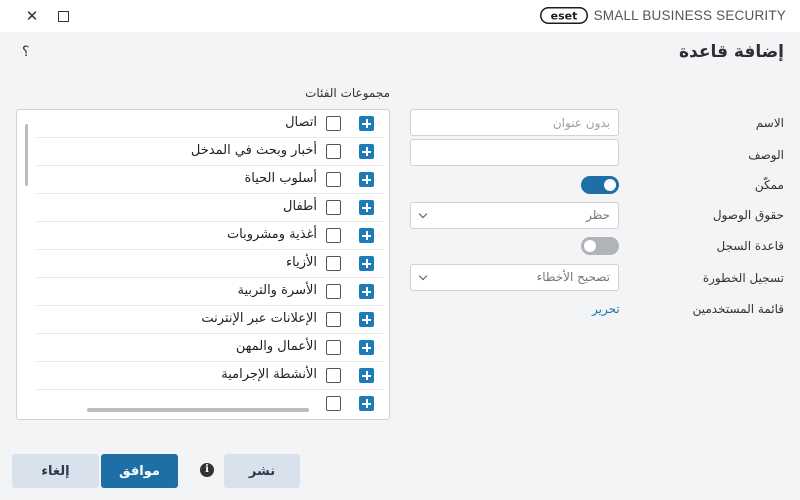  What do you see at coordinates (271, 234) in the screenshot?
I see `category-label: أغذية ومشروبات` at bounding box center [271, 234].